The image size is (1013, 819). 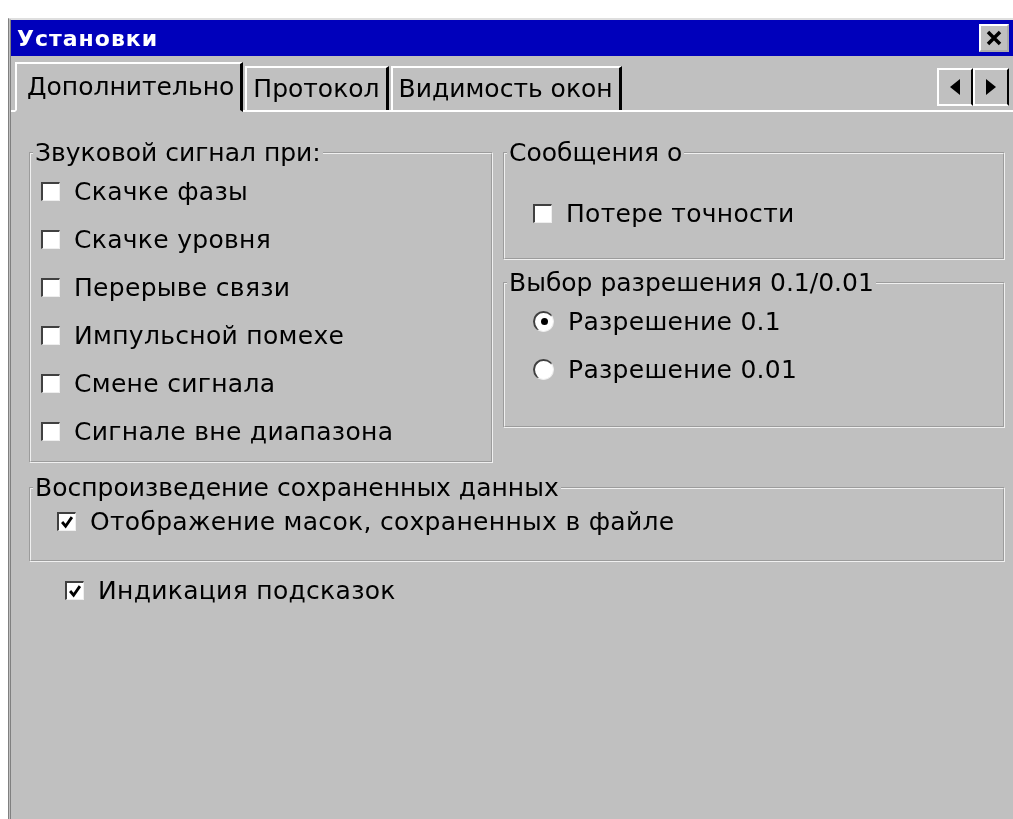 I want to click on tab: Видимость окон, so click(x=506, y=88).